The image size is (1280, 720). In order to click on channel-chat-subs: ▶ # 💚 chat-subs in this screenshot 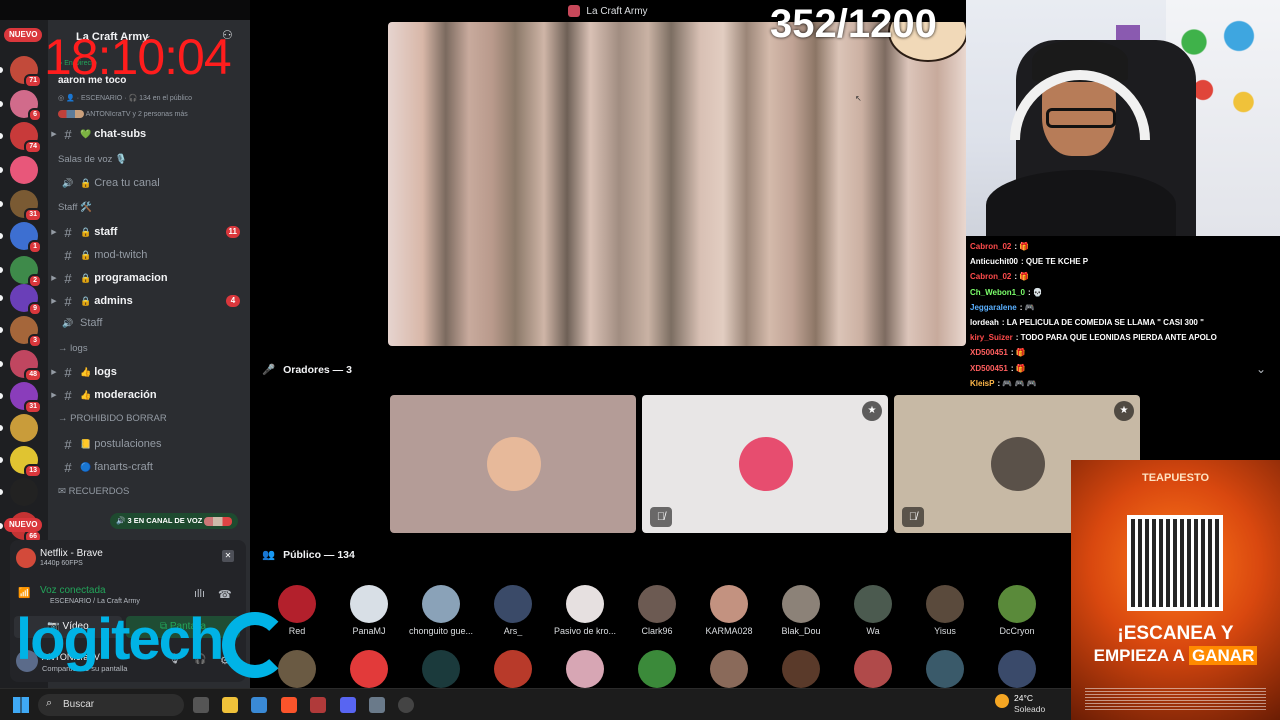, I will do `click(149, 134)`.